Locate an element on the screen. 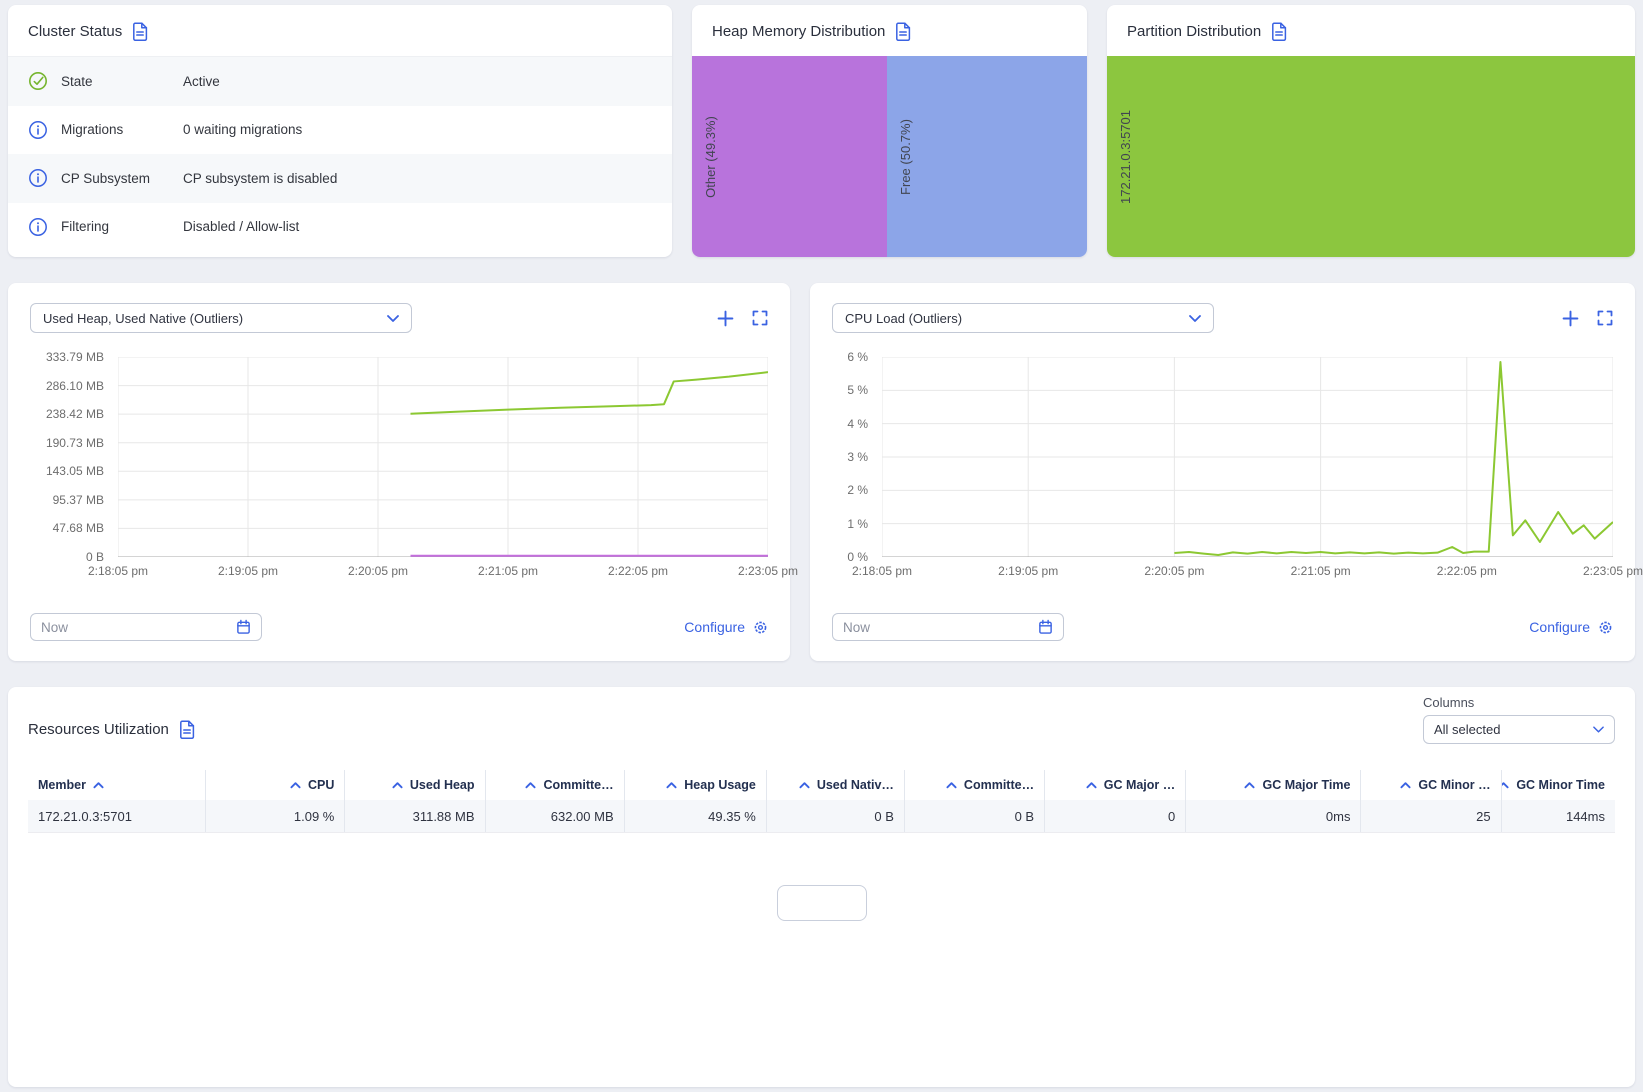 The height and width of the screenshot is (1092, 1643). table-cell: 49.35 % is located at coordinates (694, 816).